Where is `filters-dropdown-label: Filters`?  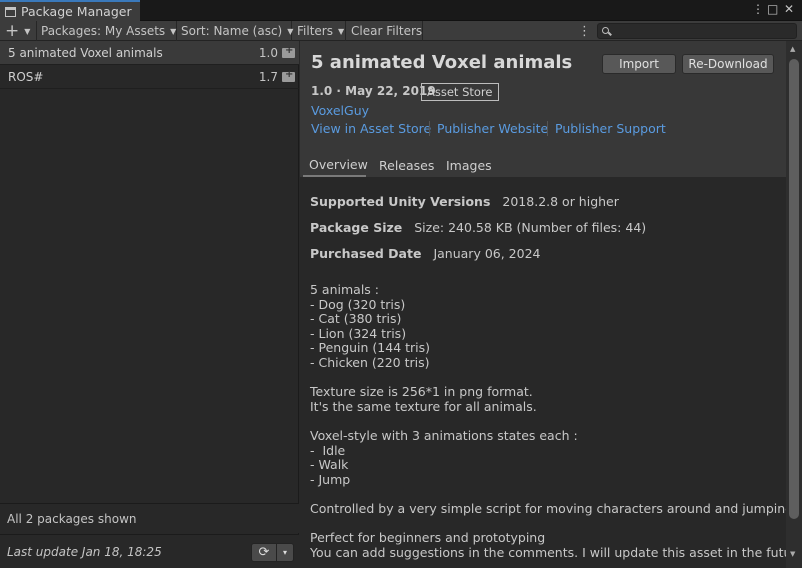
filters-dropdown-label: Filters is located at coordinates (315, 31).